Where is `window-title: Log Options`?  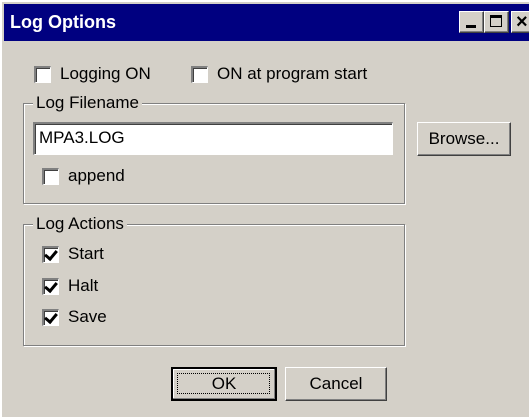 window-title: Log Options is located at coordinates (63, 22).